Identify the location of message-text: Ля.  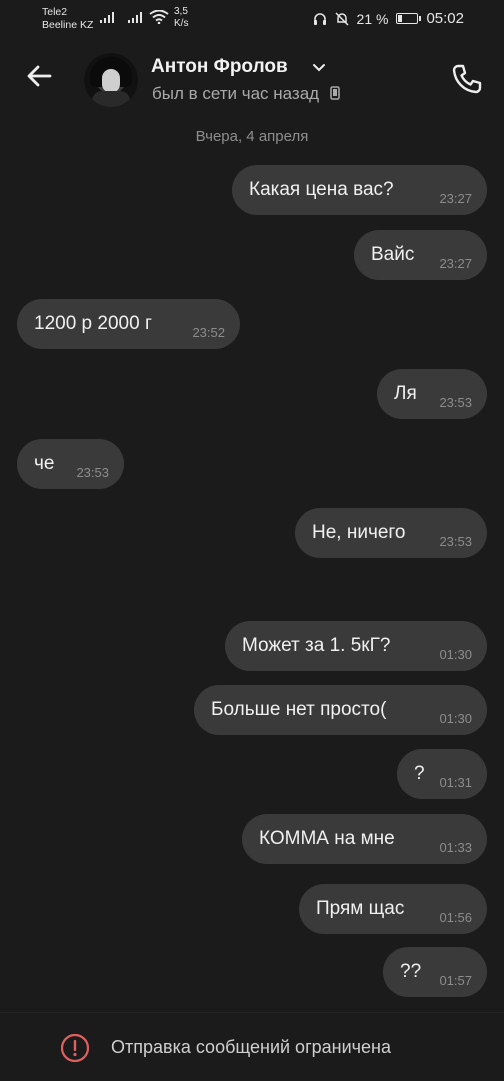
(405, 393).